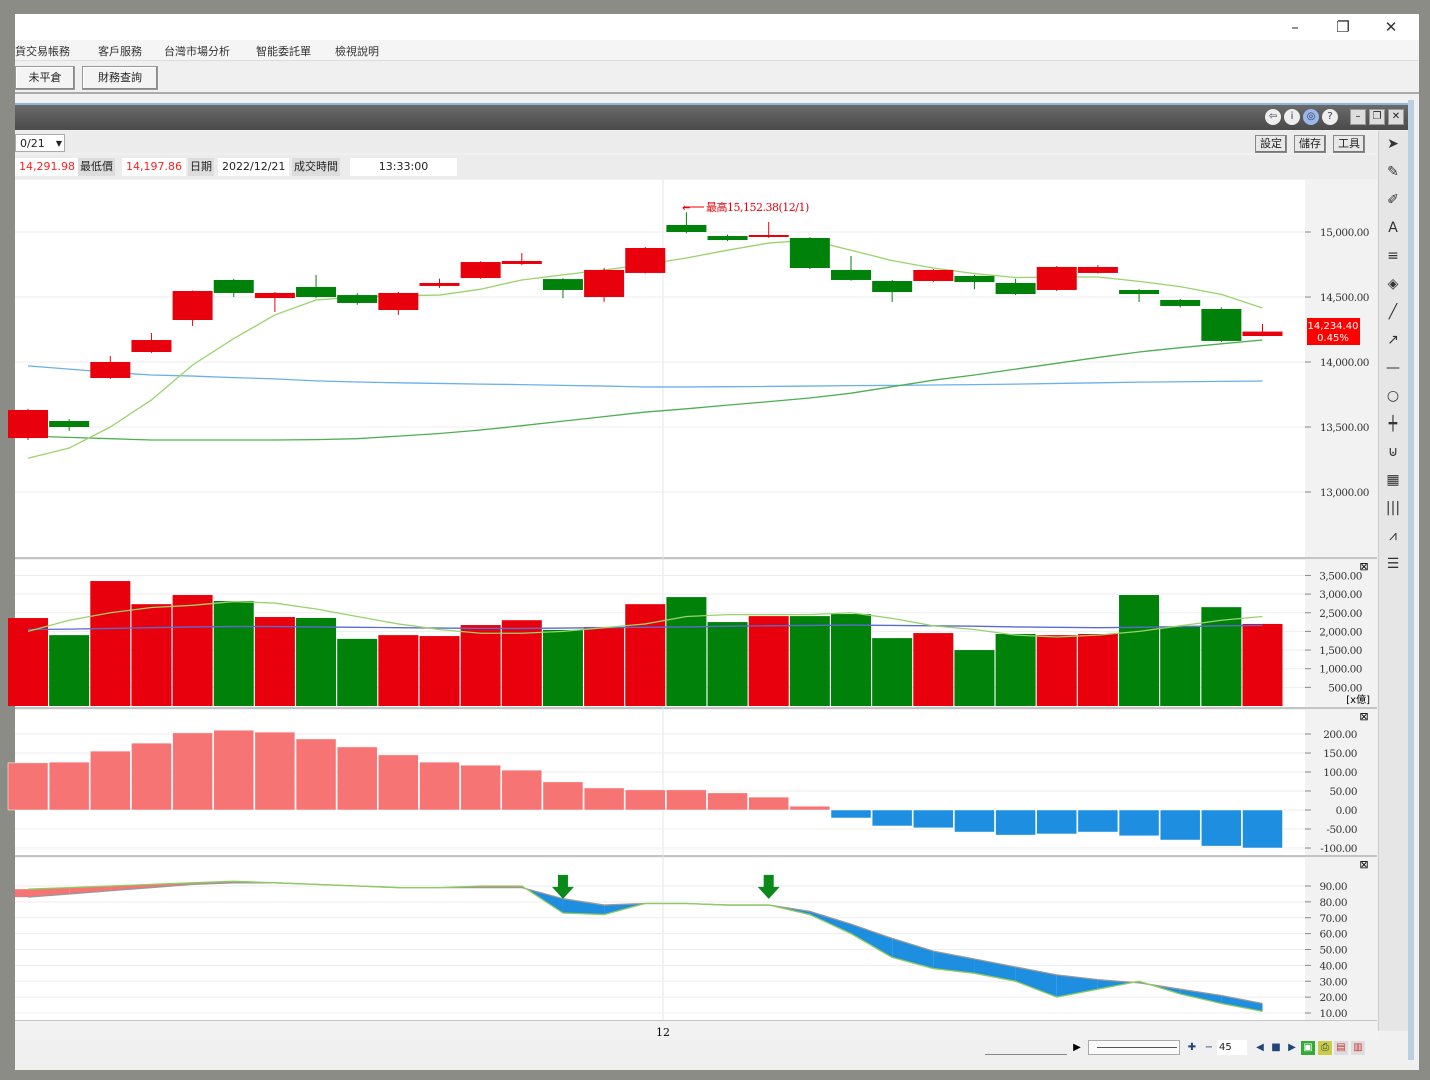 The height and width of the screenshot is (1080, 1430). Describe the element at coordinates (1344, 363) in the screenshot. I see `y-tick-label: 14,000.00` at that location.